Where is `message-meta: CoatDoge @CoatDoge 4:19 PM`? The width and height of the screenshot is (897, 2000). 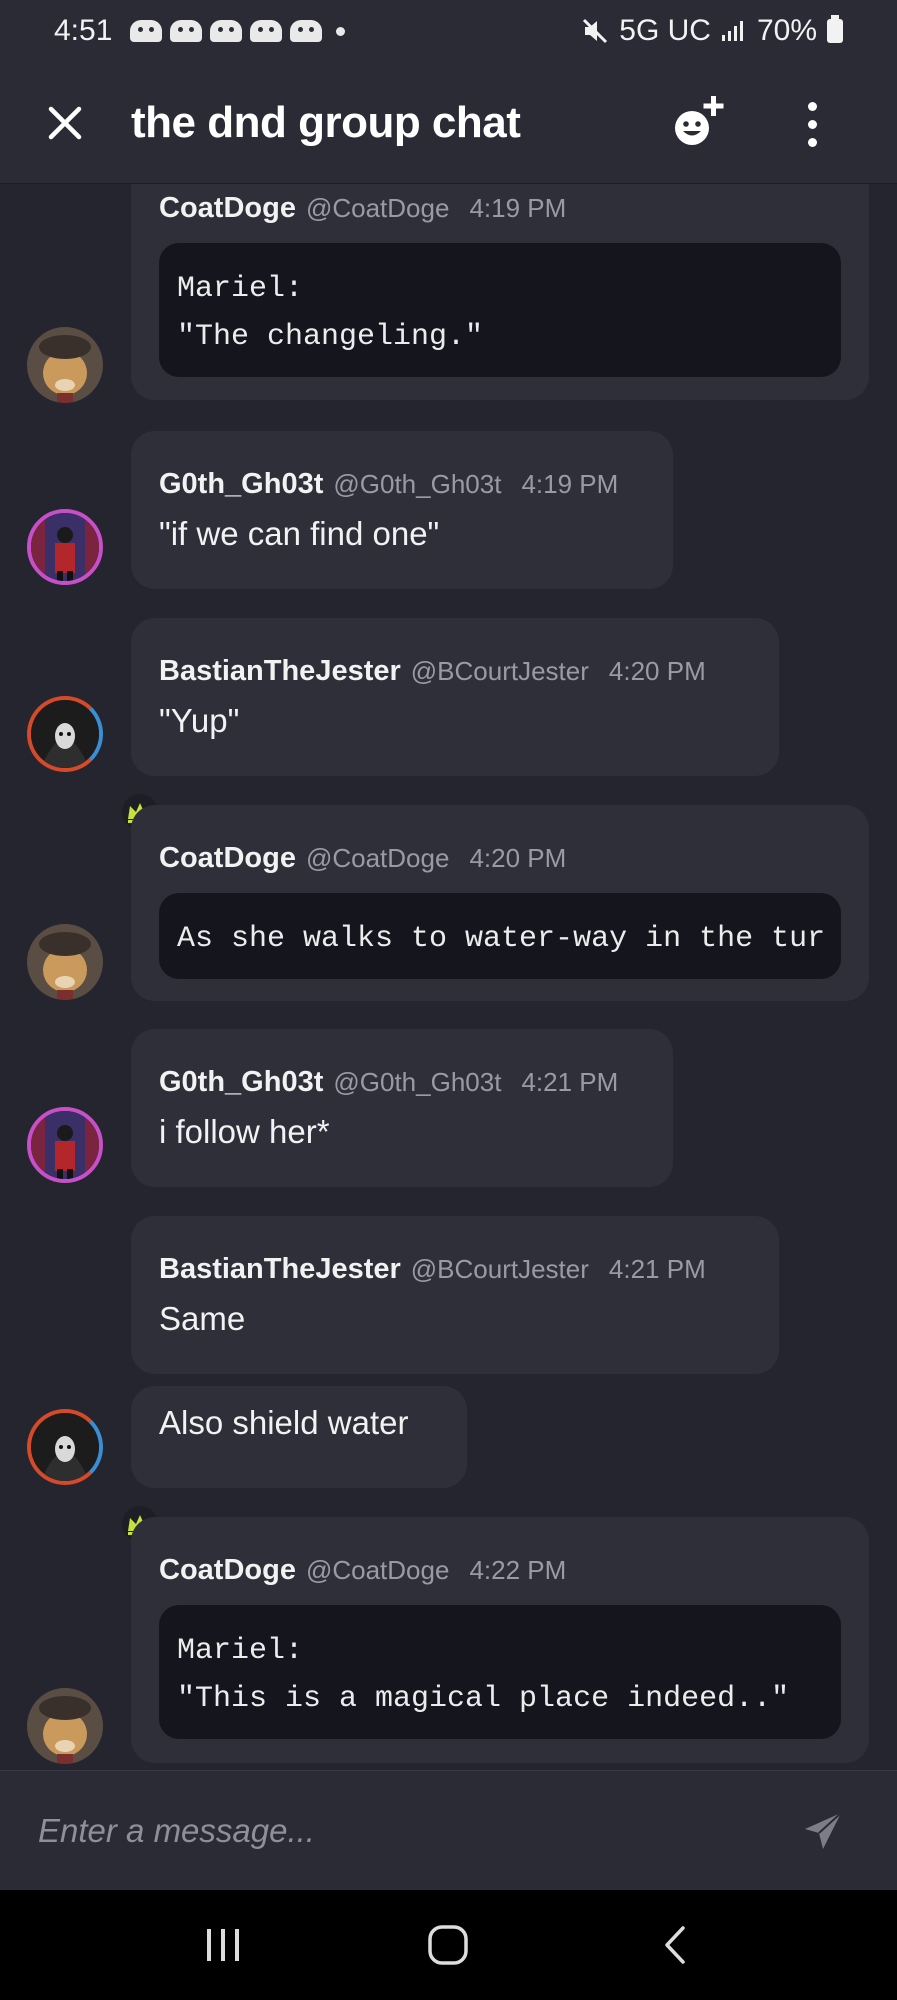 message-meta: CoatDoge @CoatDoge 4:19 PM is located at coordinates (500, 208).